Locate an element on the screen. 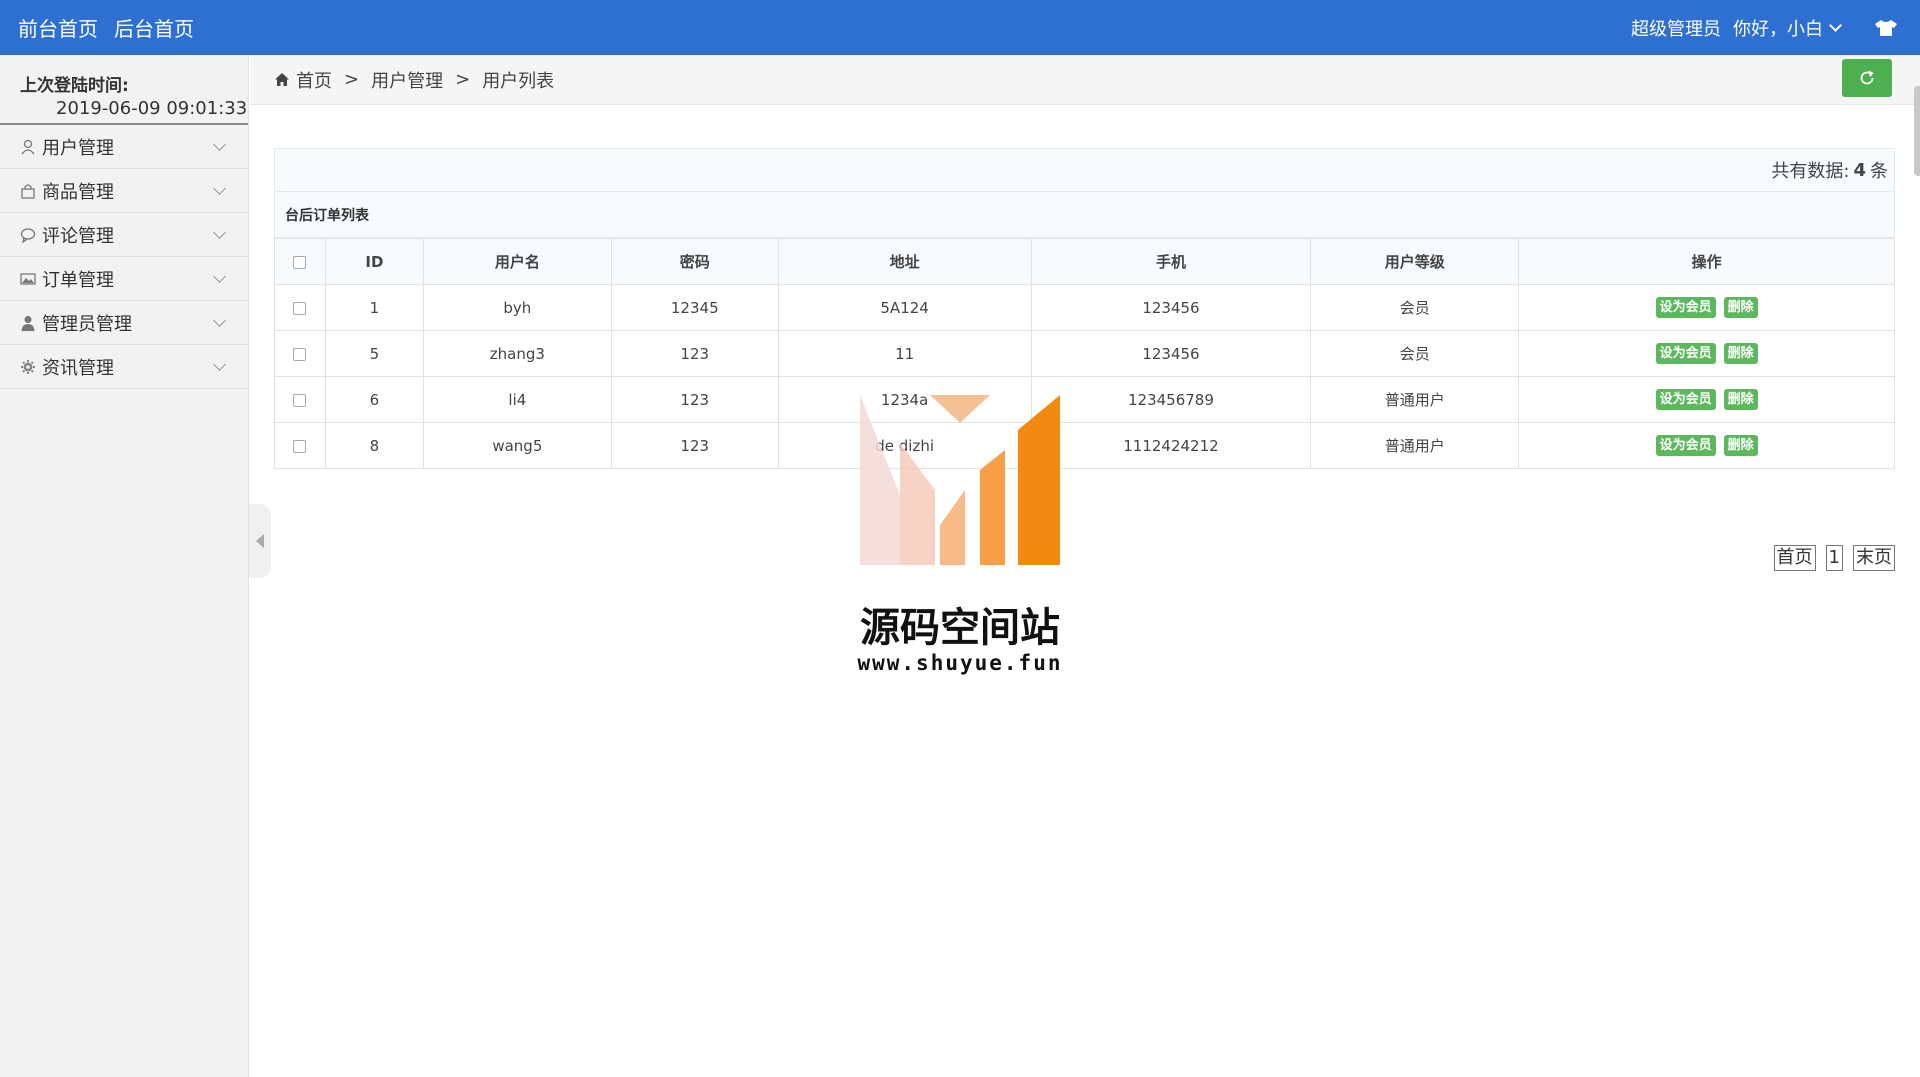 The image size is (1920, 1077). pager-first: 首页 is located at coordinates (1794, 558).